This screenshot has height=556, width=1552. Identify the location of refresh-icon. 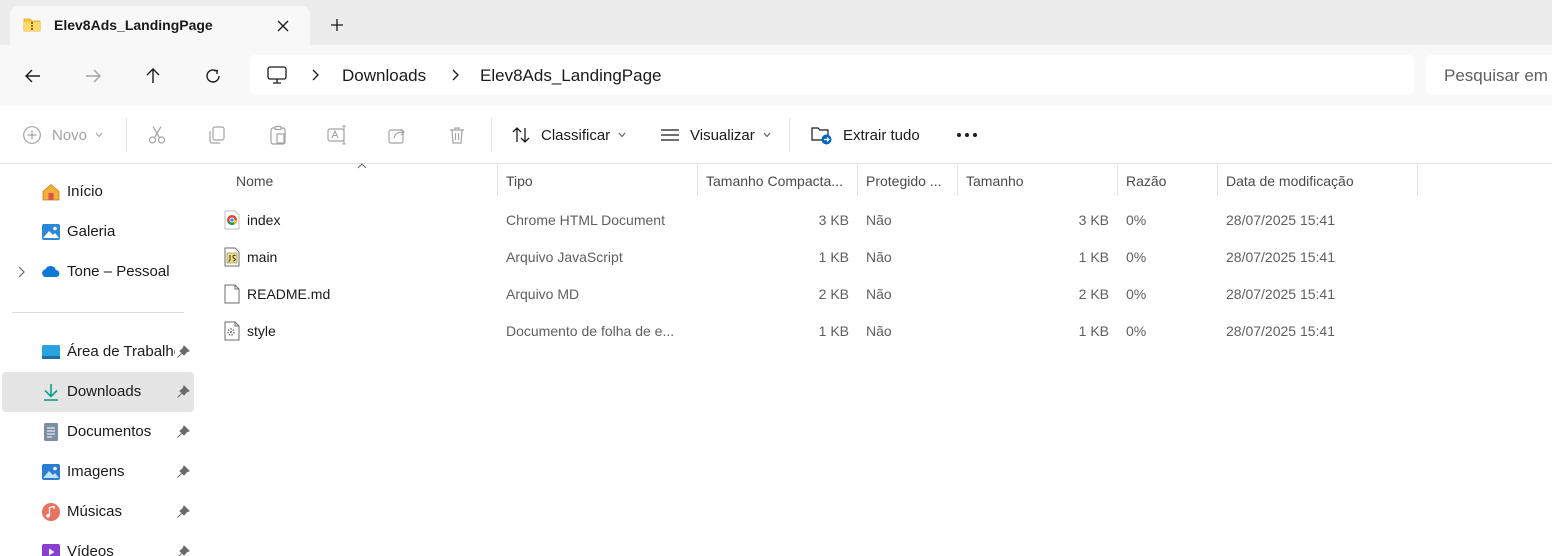
(213, 76).